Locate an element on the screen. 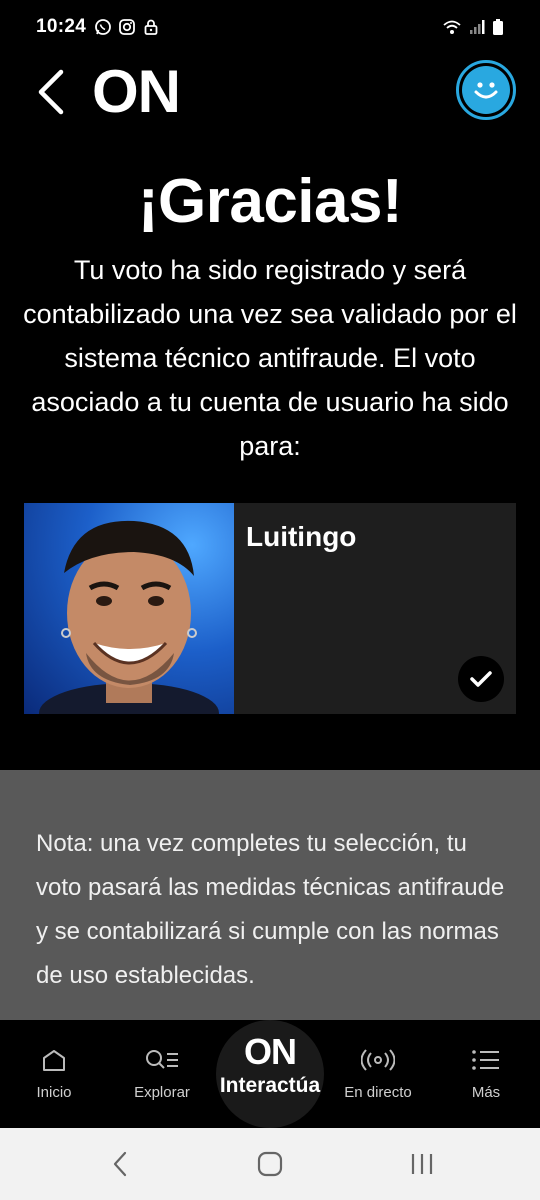 The width and height of the screenshot is (540, 1200). system-back-button is located at coordinates (120, 1164).